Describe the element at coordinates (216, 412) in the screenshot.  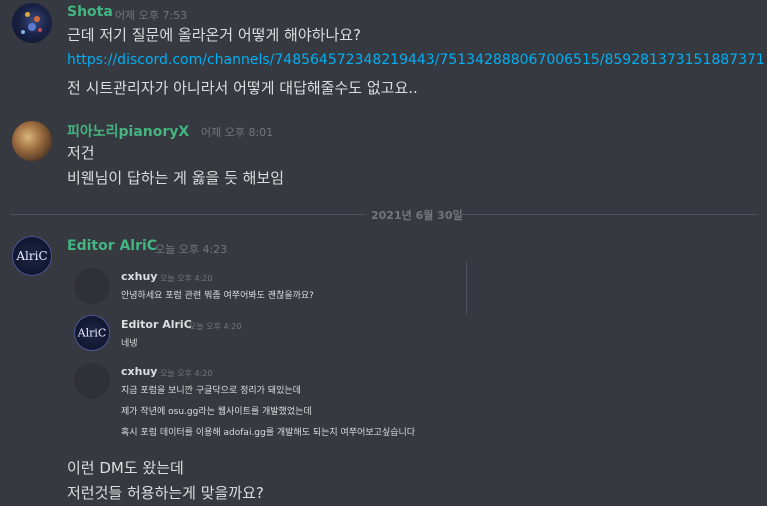
I see `quoted-text: 제가 작년에 osu.gg라는 웹사이트를 개발했었는데` at that location.